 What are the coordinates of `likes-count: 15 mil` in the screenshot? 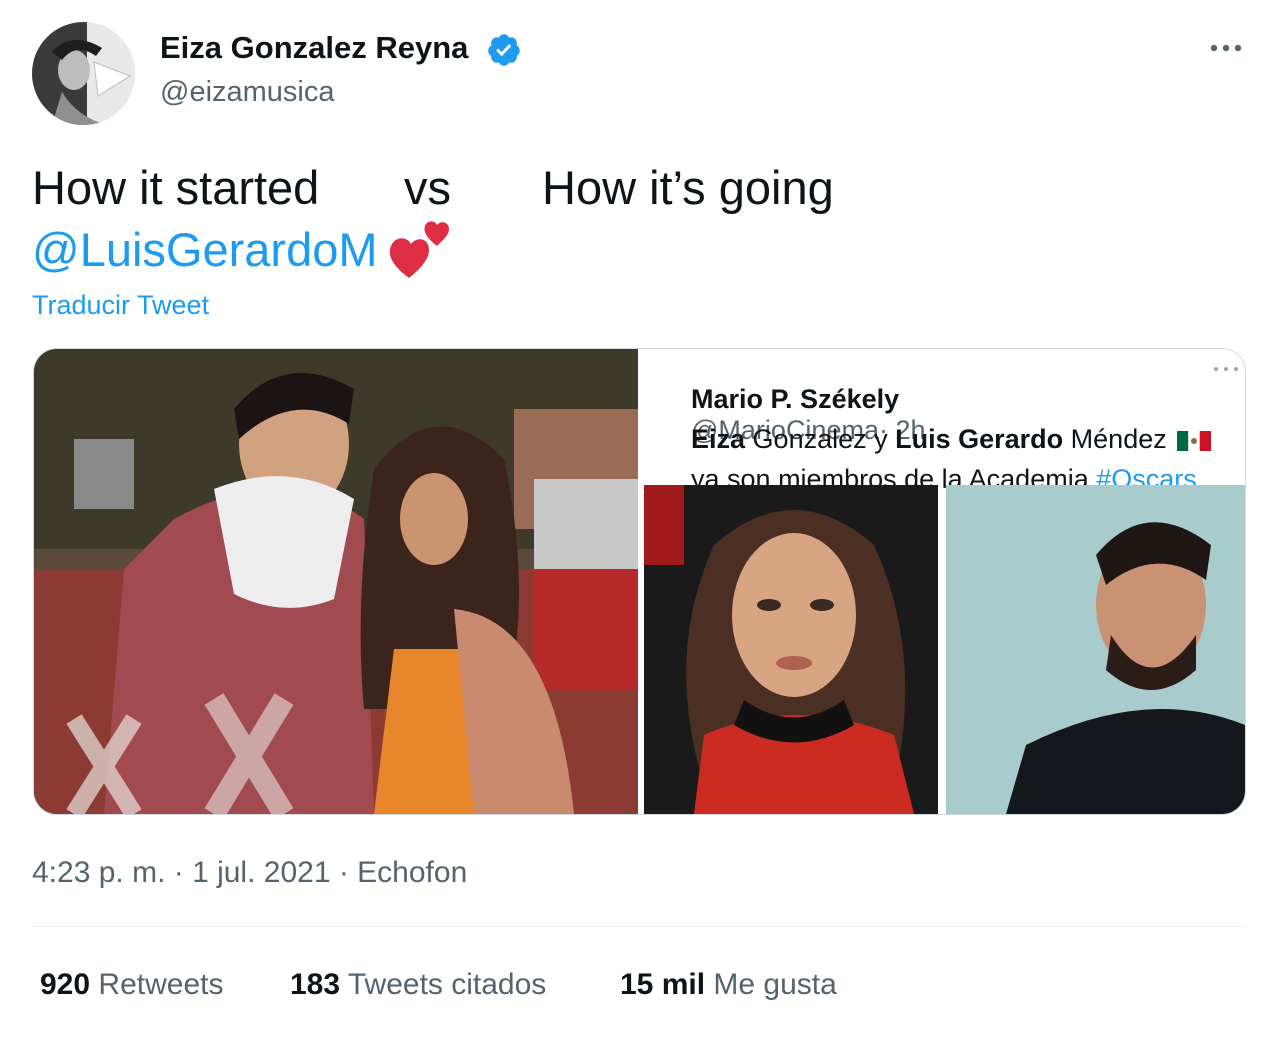 It's located at (663, 984).